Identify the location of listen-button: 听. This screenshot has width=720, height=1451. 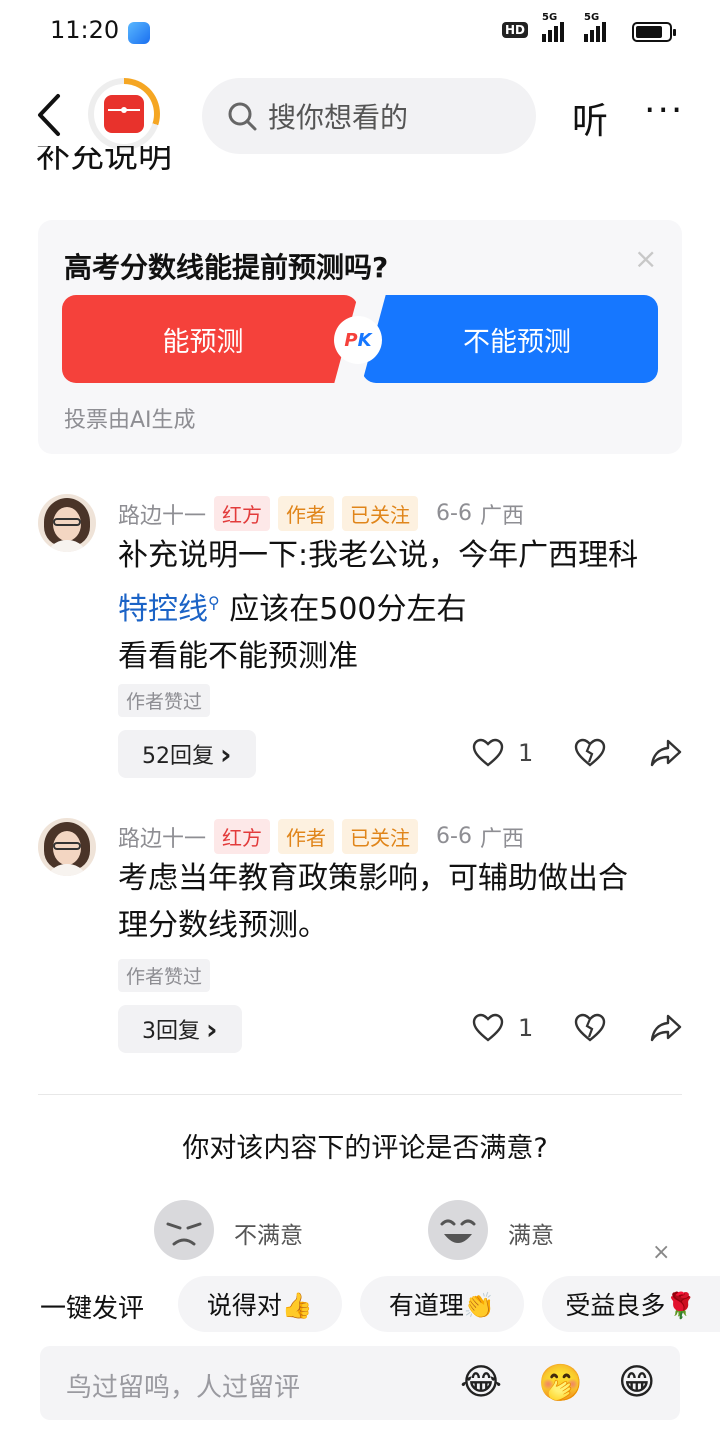
(590, 118).